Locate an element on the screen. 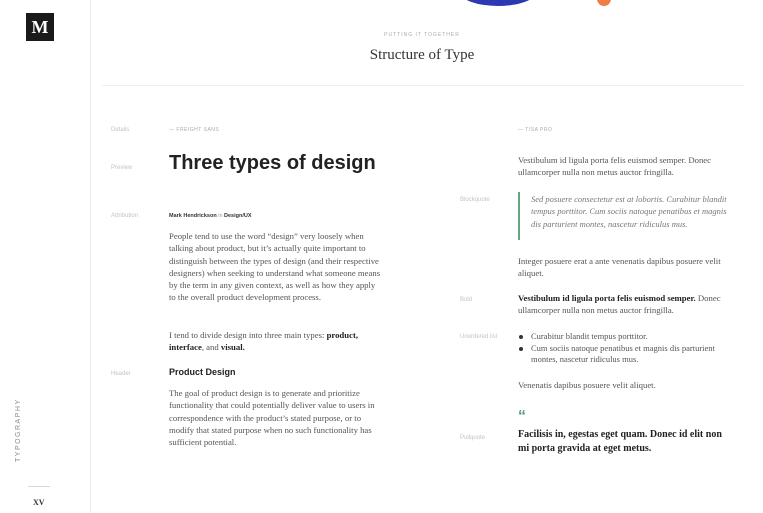 The height and width of the screenshot is (513, 763). section-label: TYPOGRAPHY is located at coordinates (18, 430).